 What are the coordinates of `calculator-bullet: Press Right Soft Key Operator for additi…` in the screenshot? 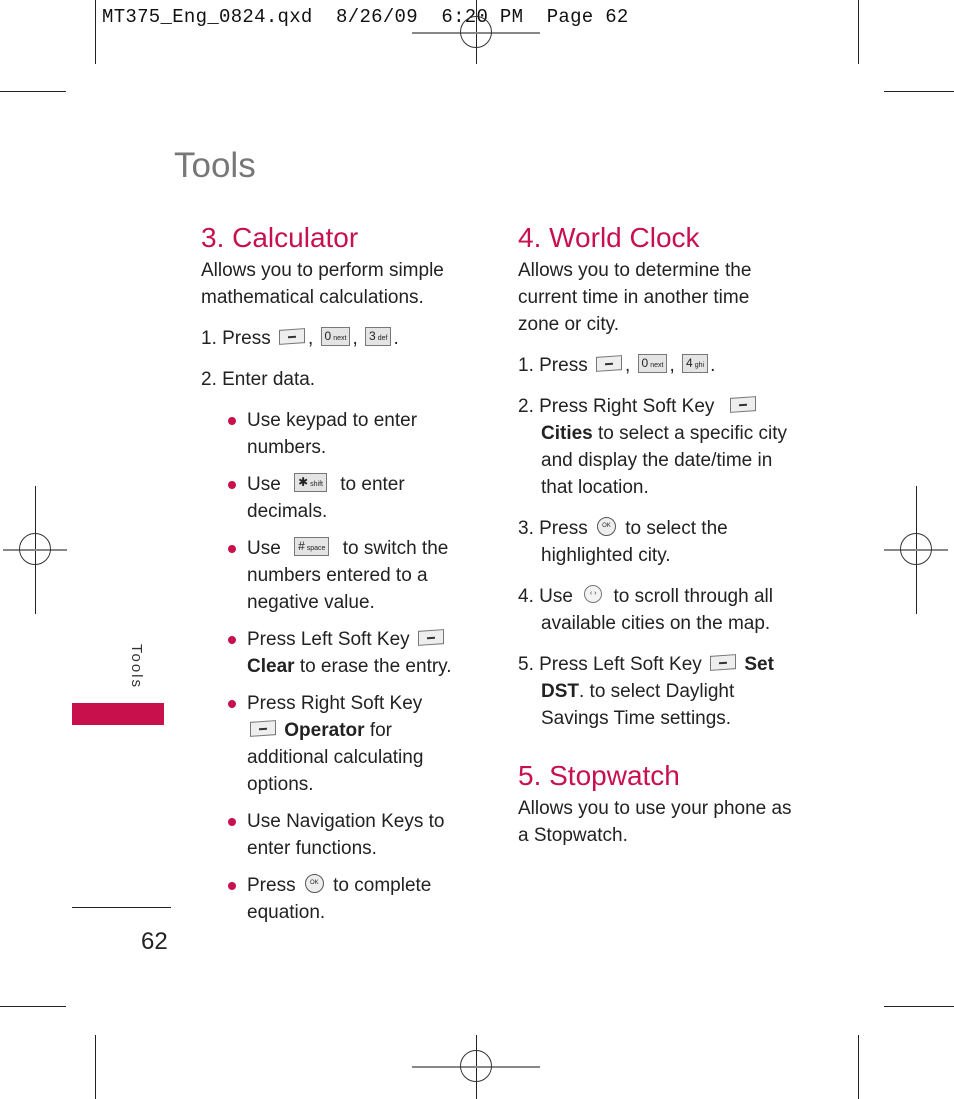 It's located at (340, 744).